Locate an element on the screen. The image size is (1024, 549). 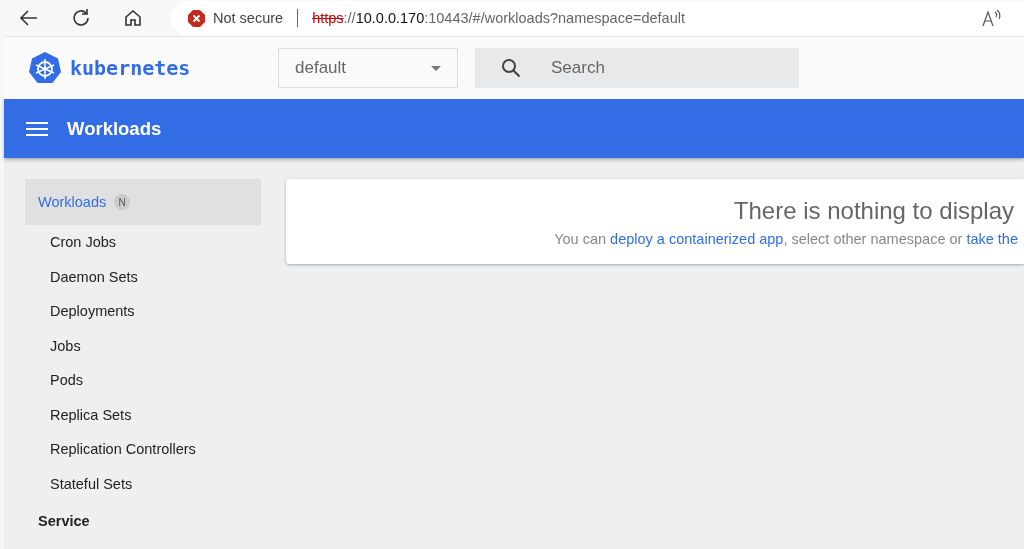
sidebar-item: Pods is located at coordinates (143, 380).